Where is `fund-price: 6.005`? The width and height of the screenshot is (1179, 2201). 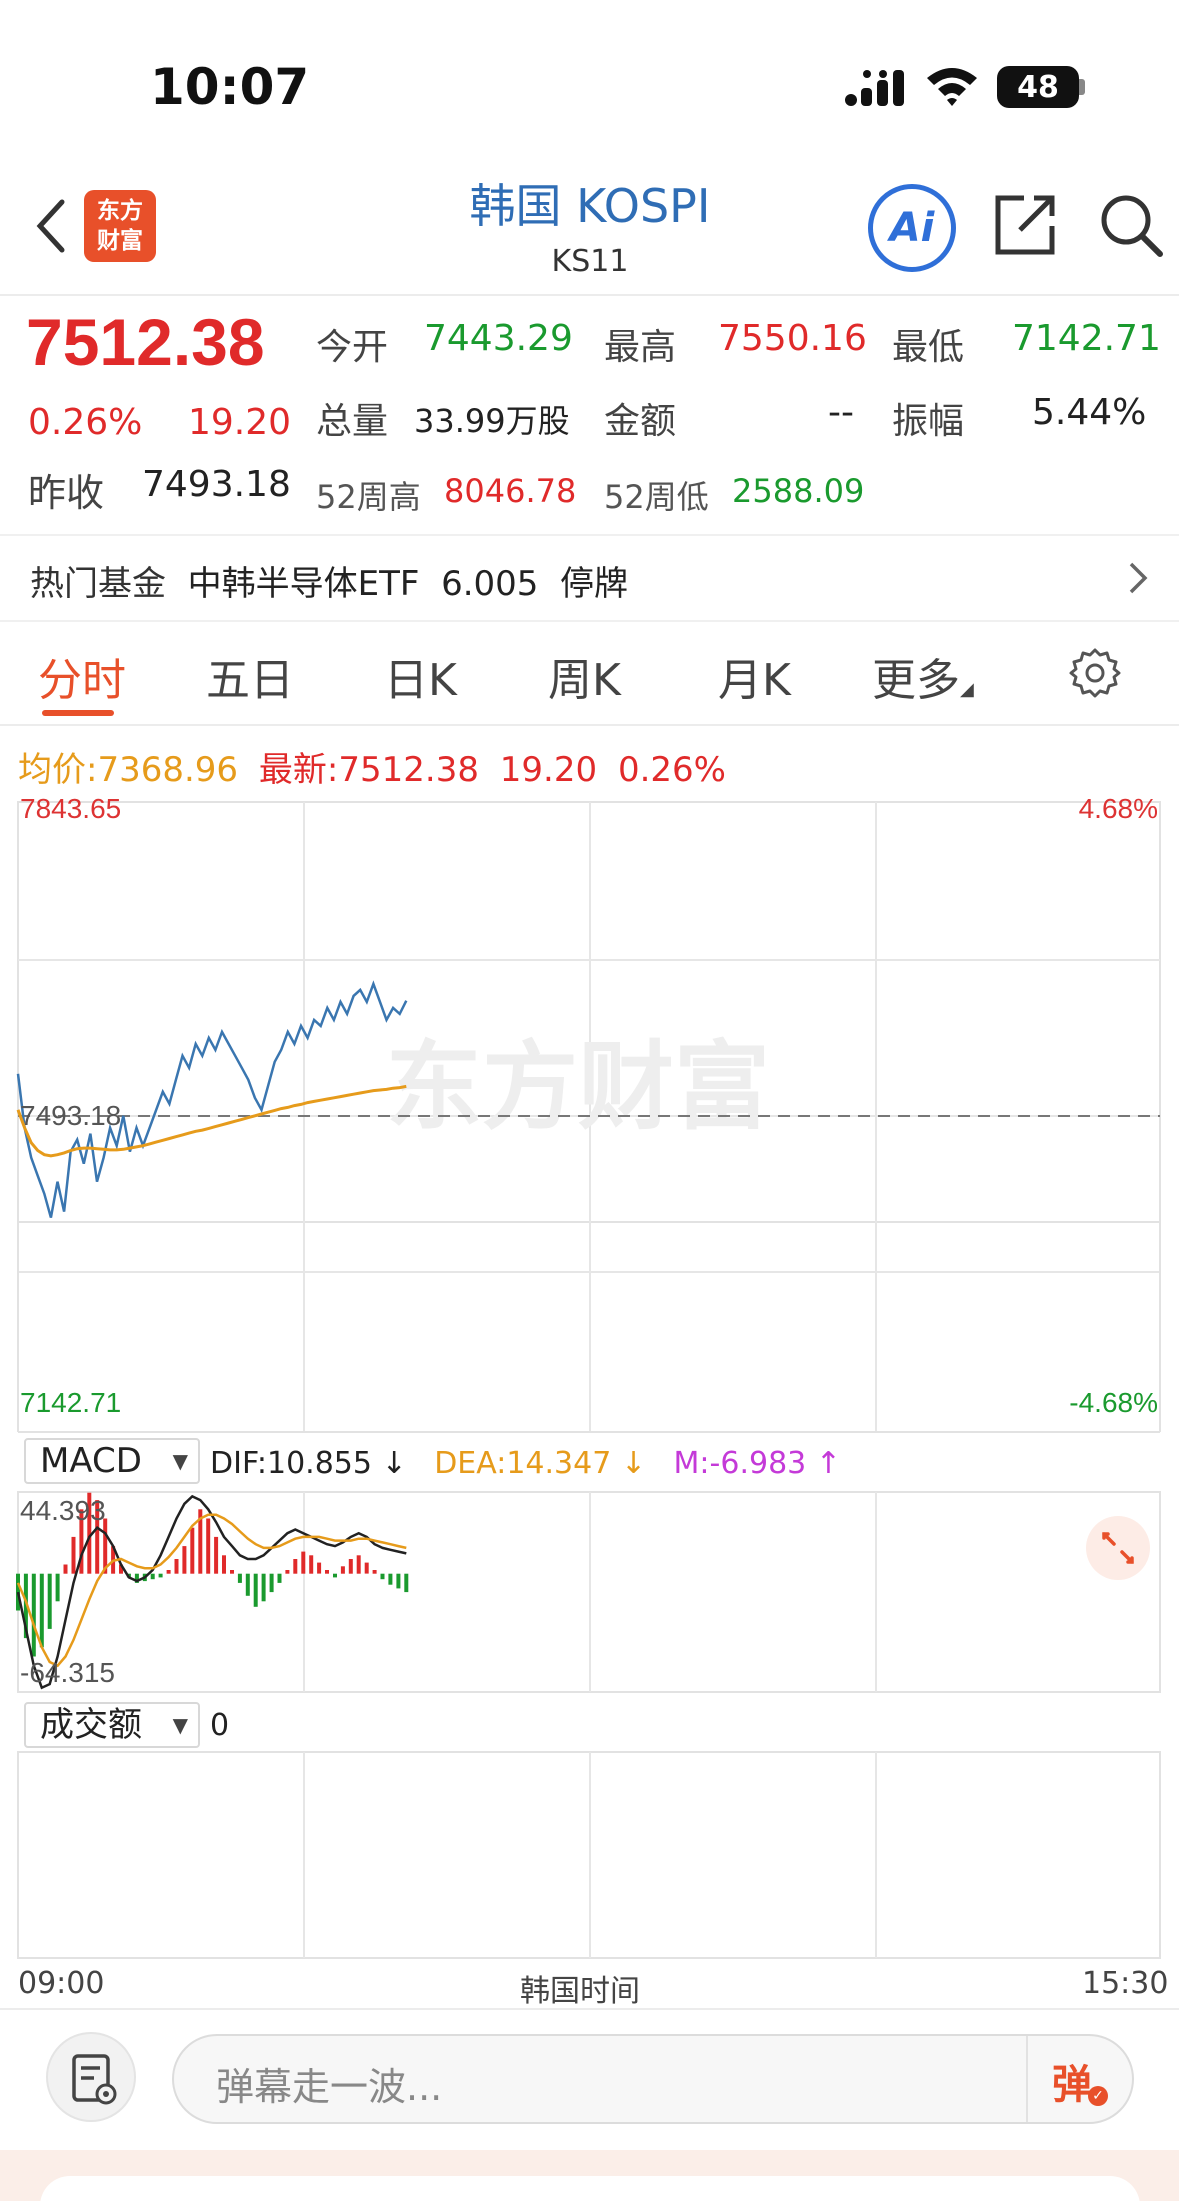 fund-price: 6.005 is located at coordinates (490, 584).